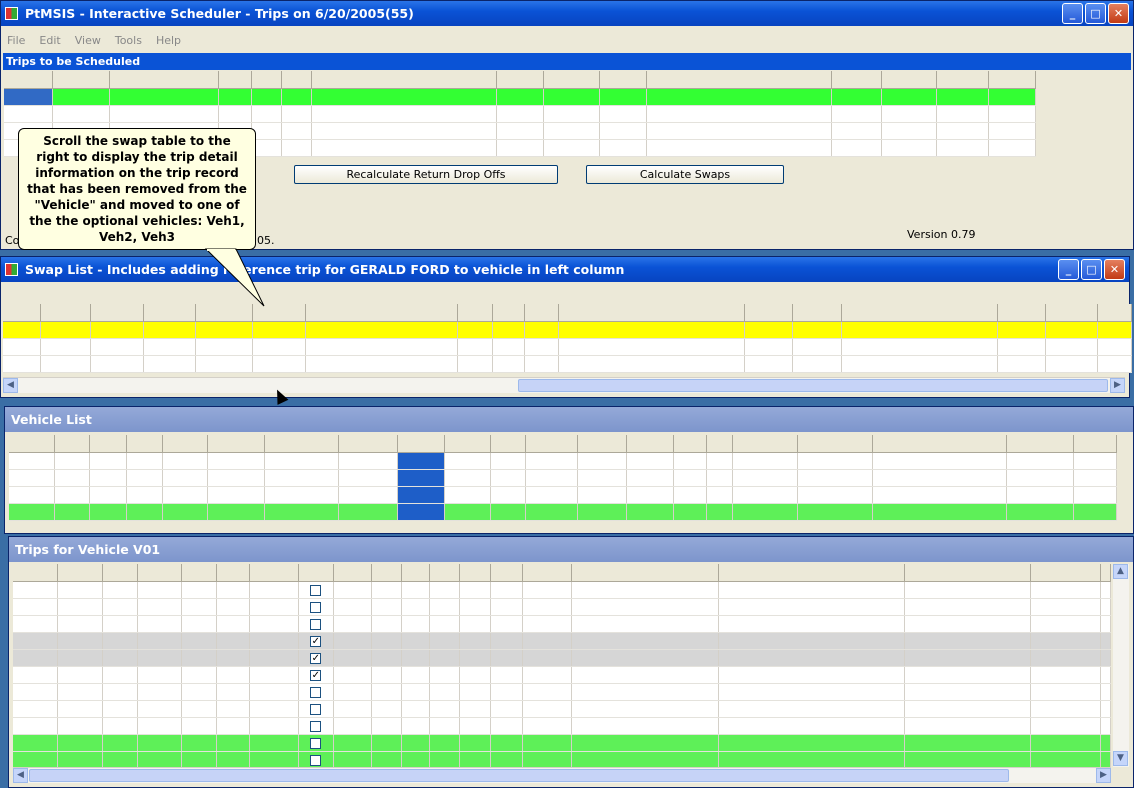 Image resolution: width=1134 pixels, height=788 pixels. I want to click on menu-view: View, so click(88, 41).